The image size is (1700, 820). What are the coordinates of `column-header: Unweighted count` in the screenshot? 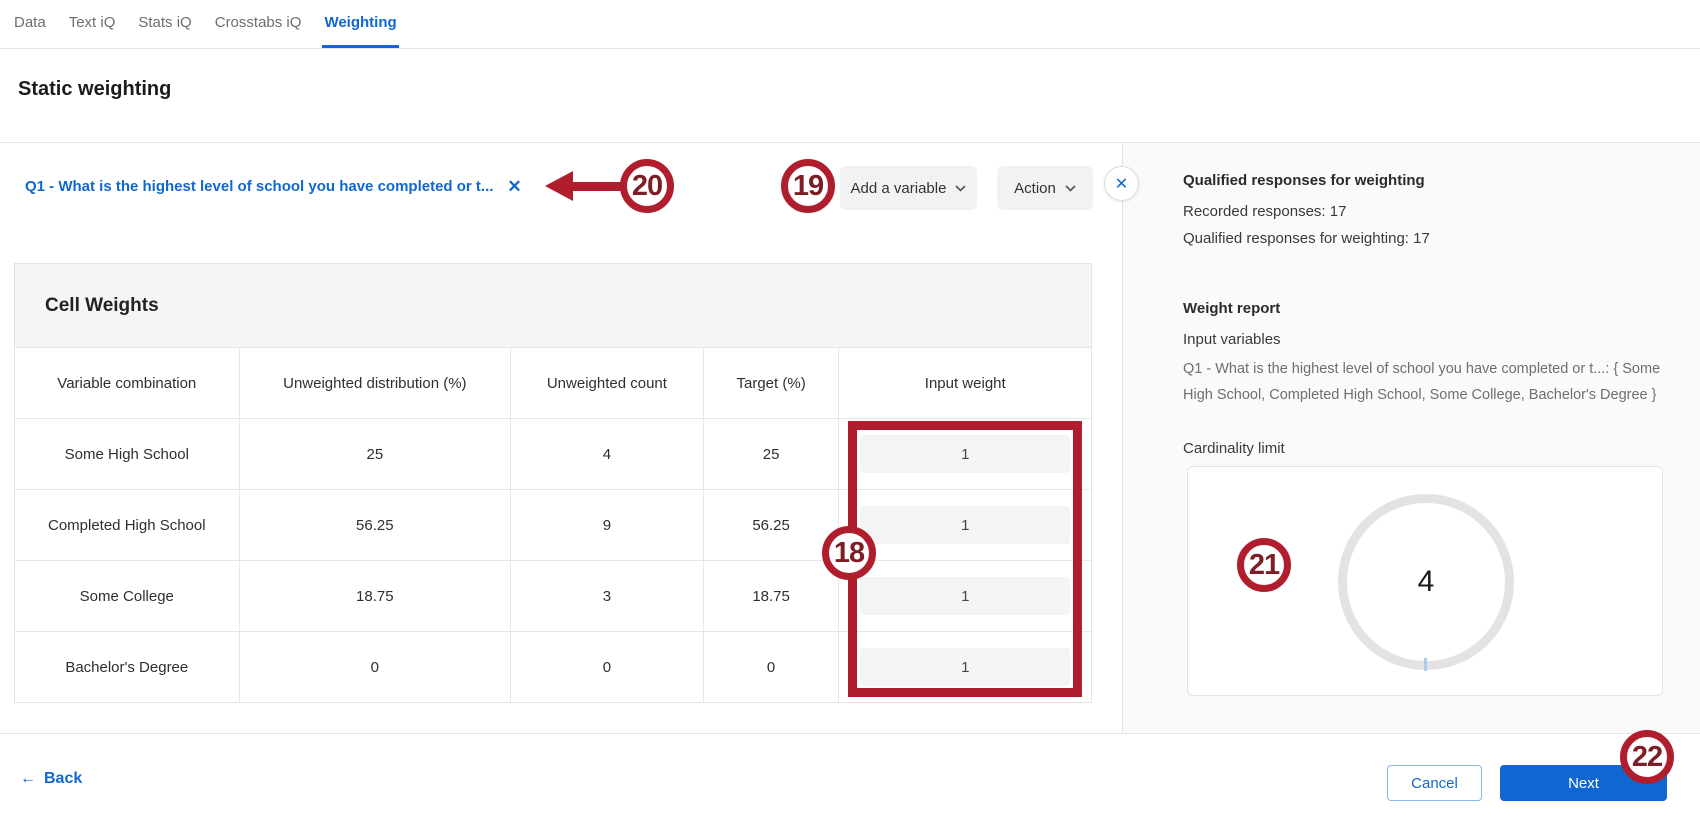 It's located at (606, 383).